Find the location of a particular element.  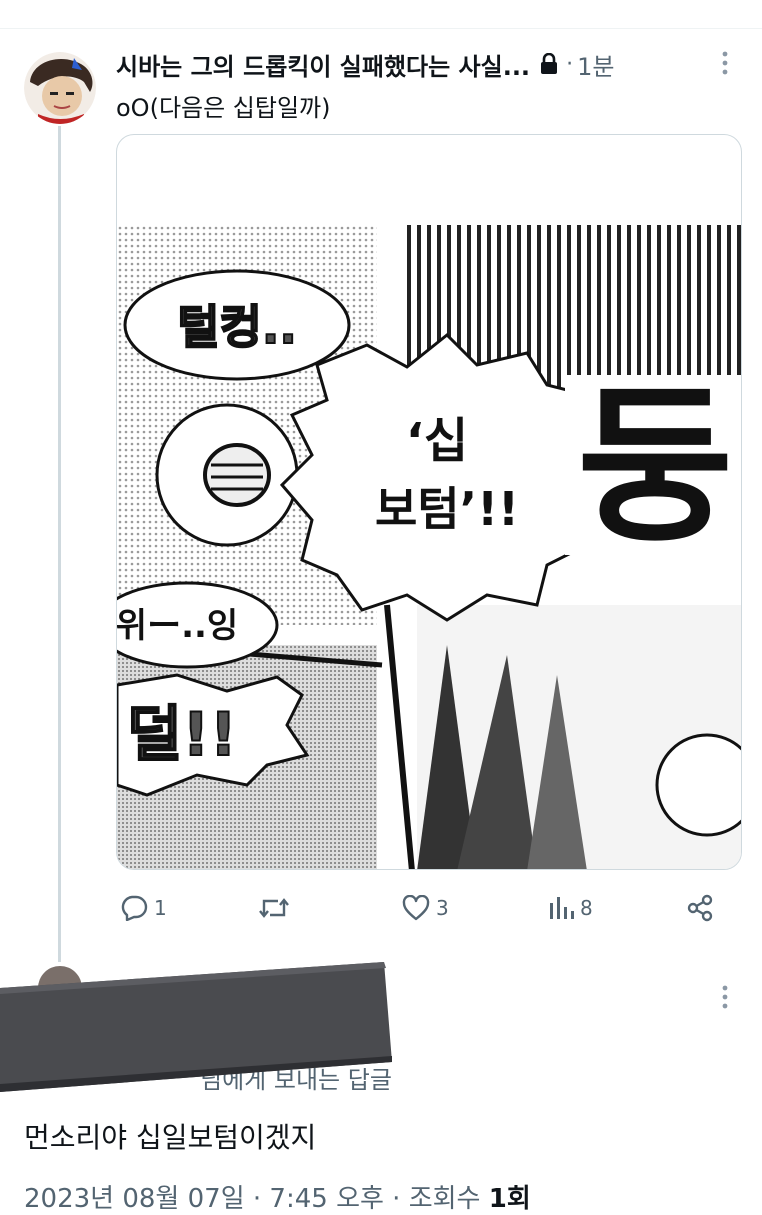

reply-timestamp-text: 2023년 08월 07일 · 7:45 오후 · 조회수 is located at coordinates (256, 1199).